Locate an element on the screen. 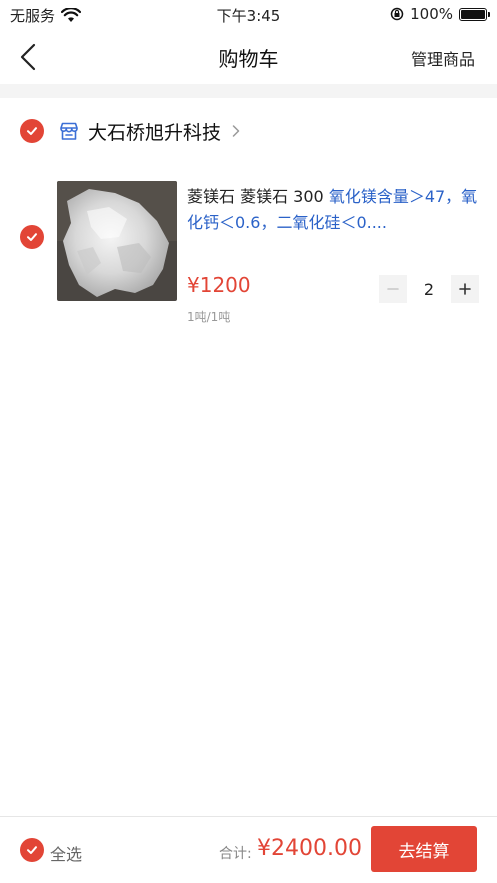 The height and width of the screenshot is (883, 497). battery-fill is located at coordinates (473, 14).